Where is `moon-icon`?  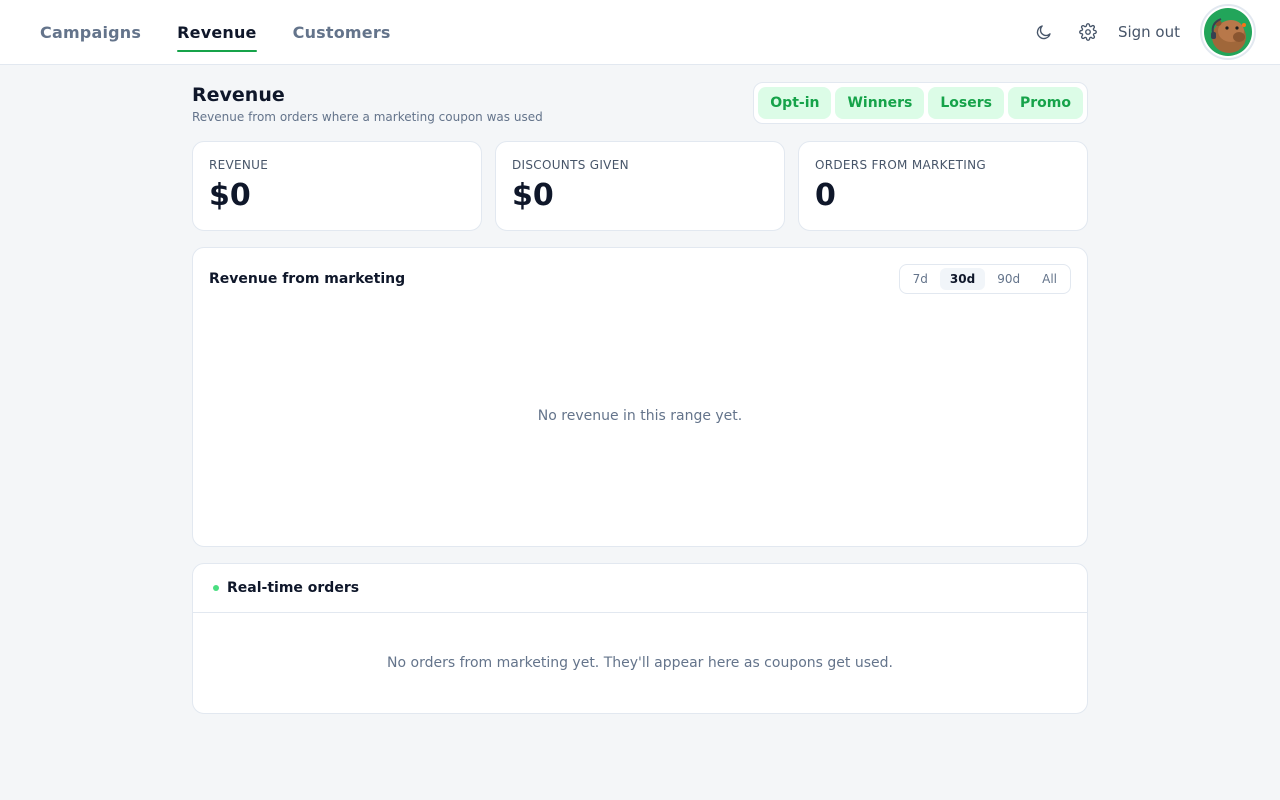
moon-icon is located at coordinates (1043, 32).